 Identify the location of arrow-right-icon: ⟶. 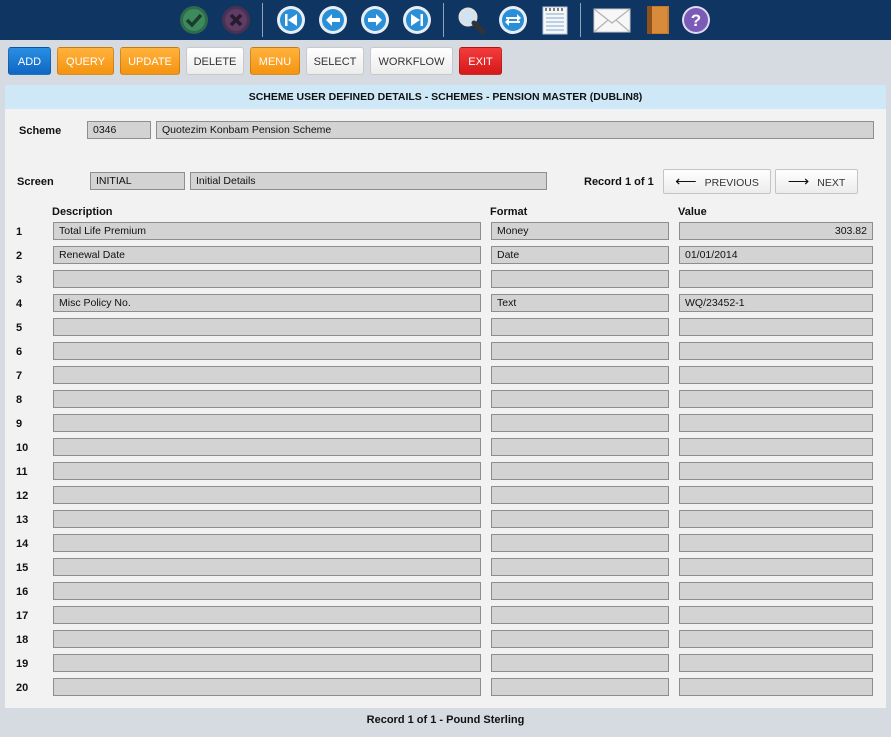
(798, 181).